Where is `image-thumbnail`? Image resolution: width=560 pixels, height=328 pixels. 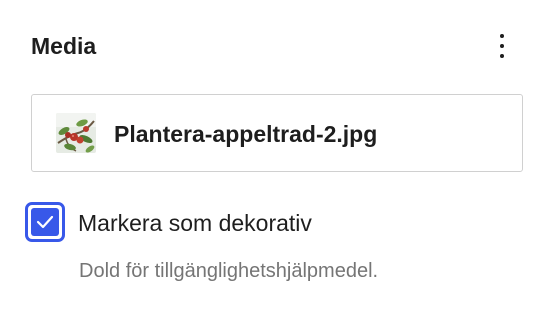 image-thumbnail is located at coordinates (76, 133).